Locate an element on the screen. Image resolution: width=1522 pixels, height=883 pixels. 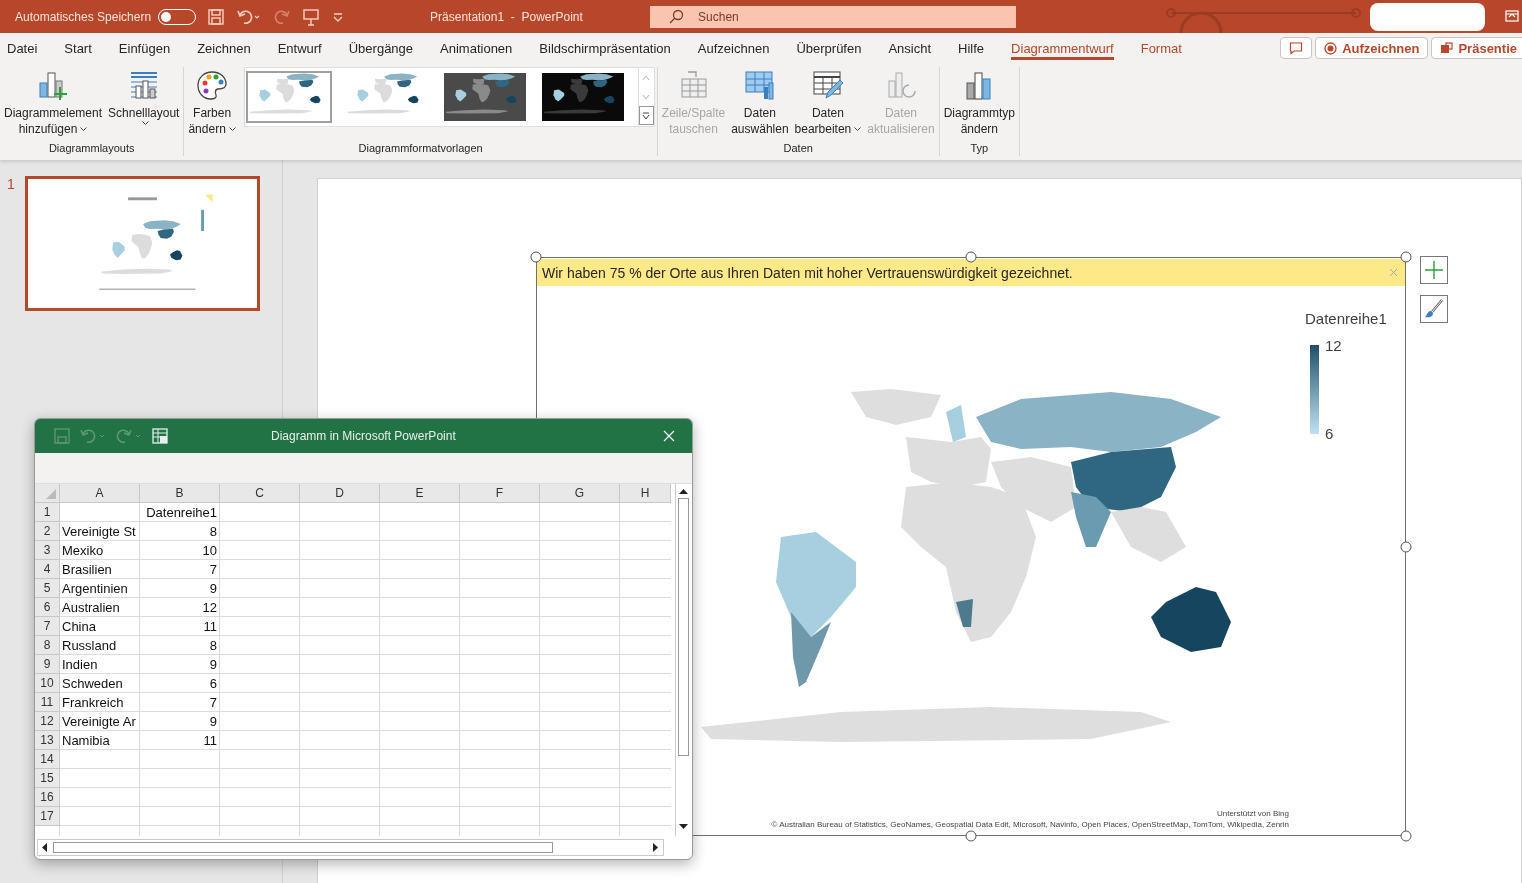
down-arrow-icon is located at coordinates (683, 827).